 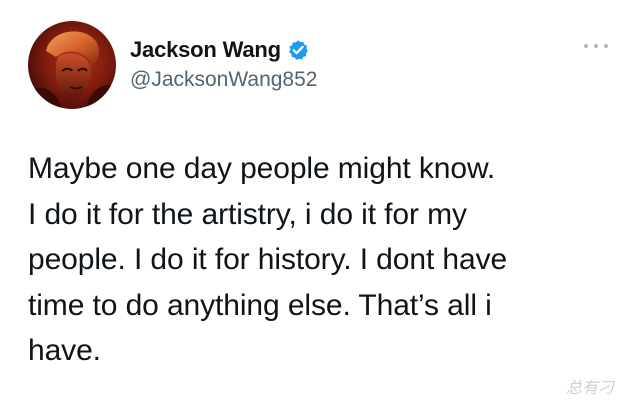 I want to click on watermark: 总有刁, so click(x=590, y=387).